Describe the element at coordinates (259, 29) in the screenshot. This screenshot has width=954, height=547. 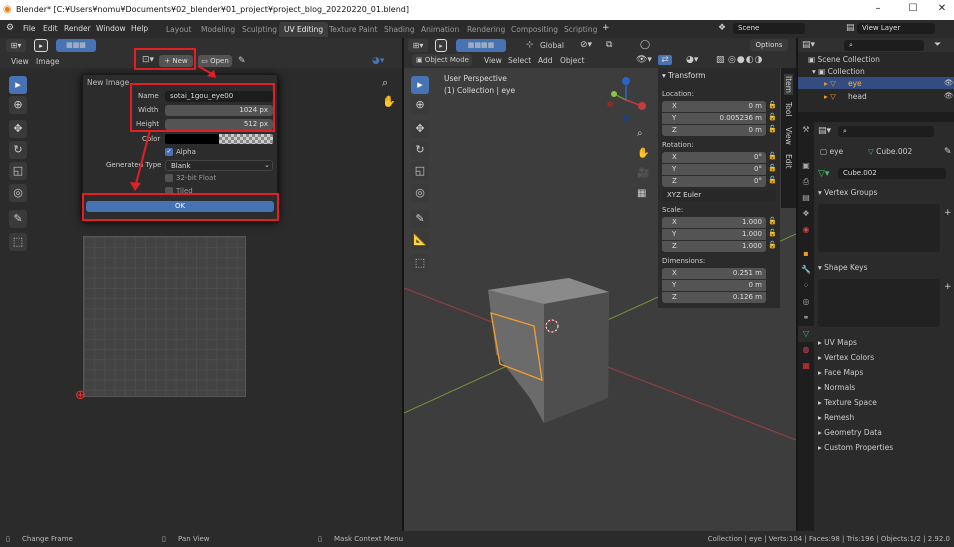
I see `tab-sculpting: Sculpting` at that location.